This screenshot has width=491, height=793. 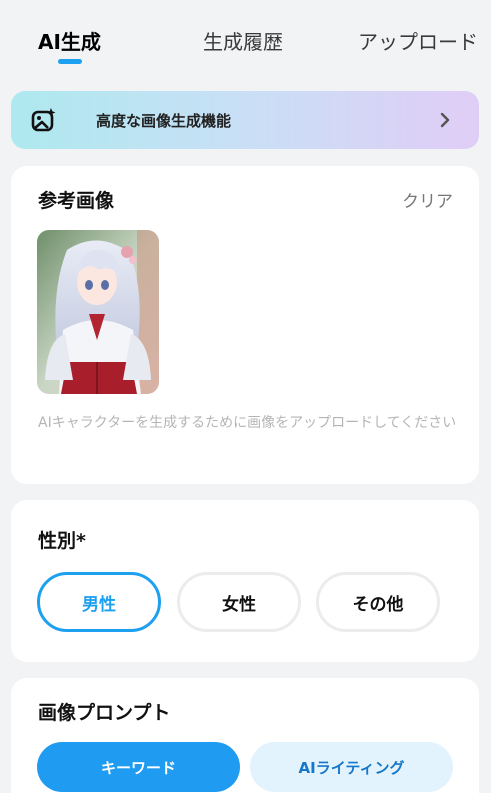 I want to click on advanced-generation-banner: 高度な画像生成機能, so click(x=245, y=120).